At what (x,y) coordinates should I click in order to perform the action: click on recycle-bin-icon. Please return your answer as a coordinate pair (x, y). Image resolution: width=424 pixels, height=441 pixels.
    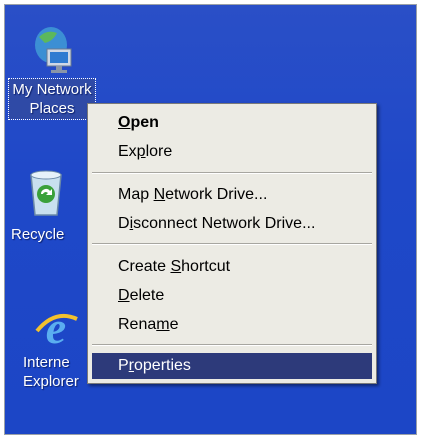
    Looking at the image, I should click on (46, 193).